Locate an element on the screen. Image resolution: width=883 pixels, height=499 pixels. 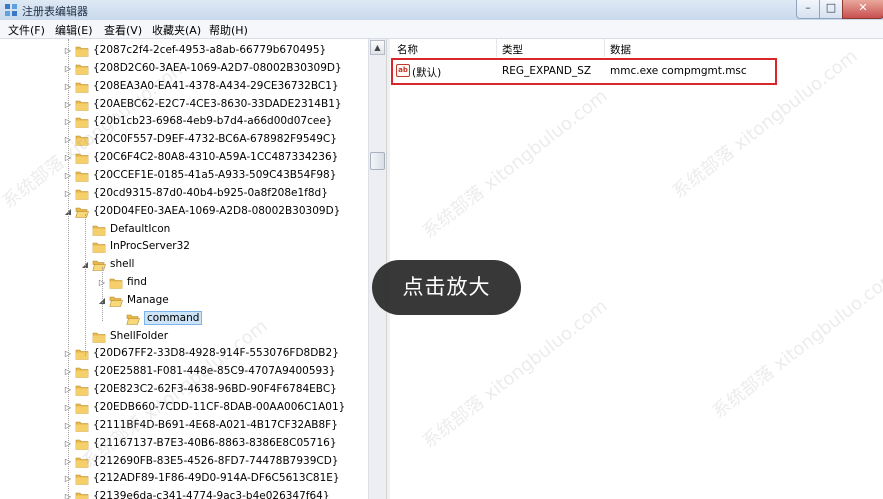
highlight-annotation is located at coordinates (584, 71).